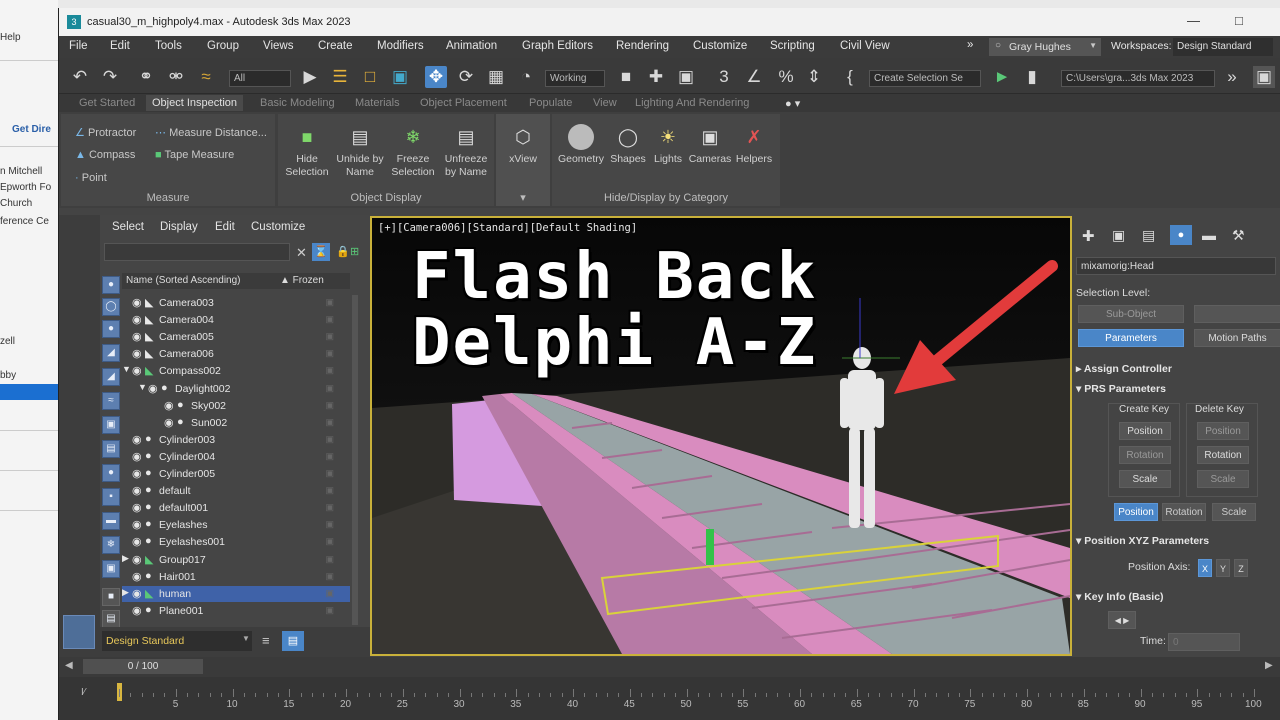  I want to click on align-icon: ▮, so click(1032, 77).